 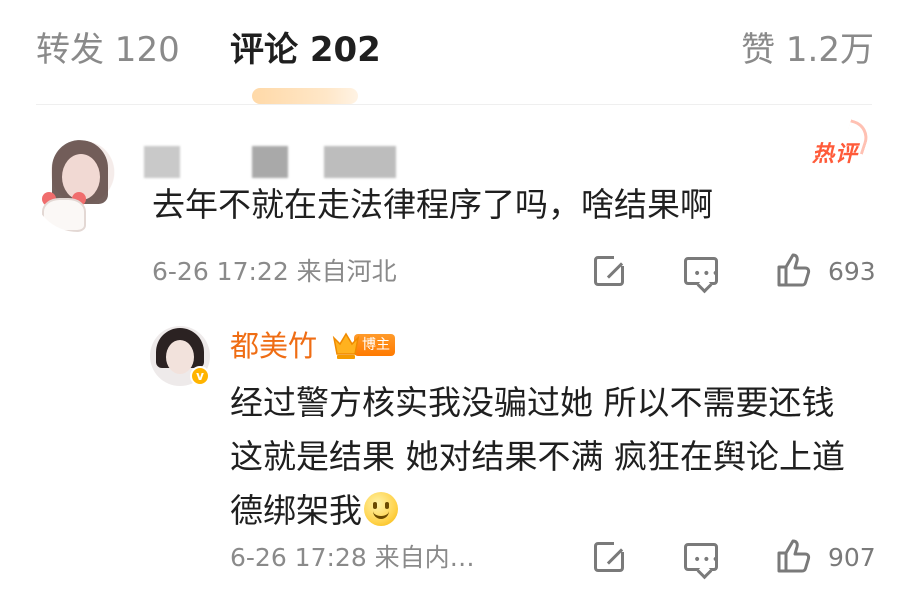 What do you see at coordinates (273, 346) in the screenshot?
I see `reply-author-name: 都美竹` at bounding box center [273, 346].